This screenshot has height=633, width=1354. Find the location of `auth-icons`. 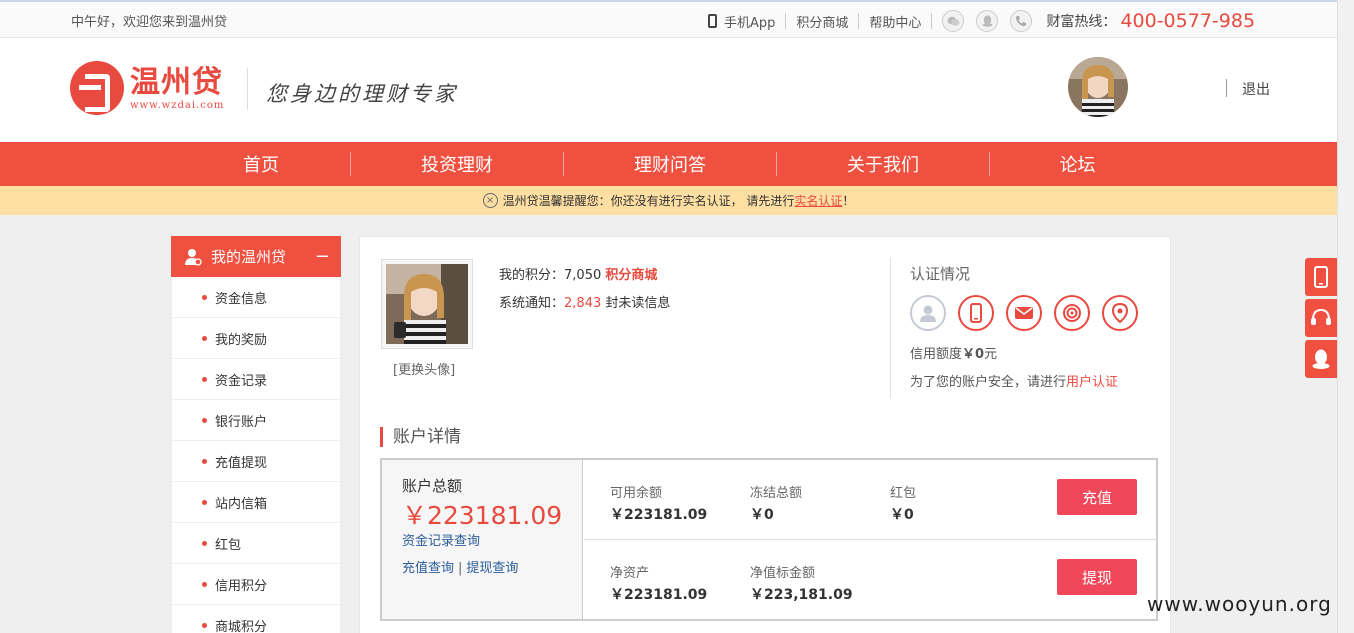

auth-icons is located at coordinates (1030, 313).